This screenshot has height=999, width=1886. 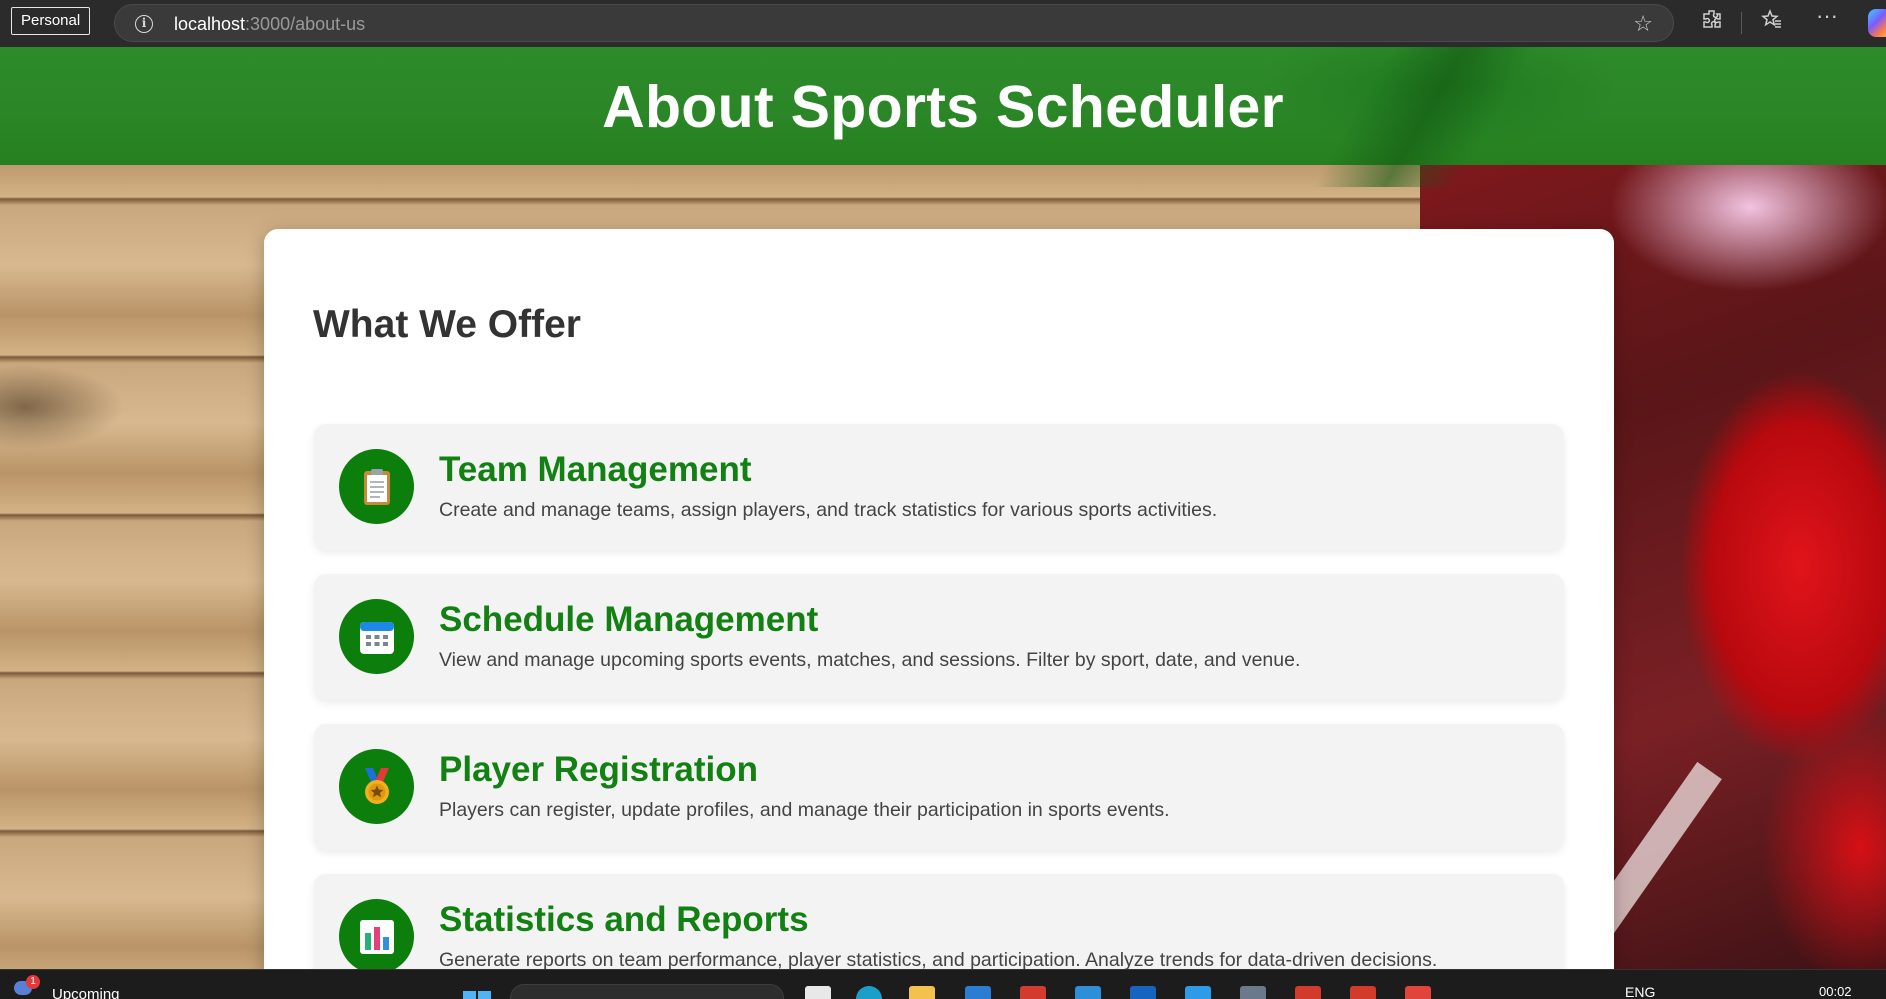 What do you see at coordinates (818, 992) in the screenshot?
I see `task-view-icon` at bounding box center [818, 992].